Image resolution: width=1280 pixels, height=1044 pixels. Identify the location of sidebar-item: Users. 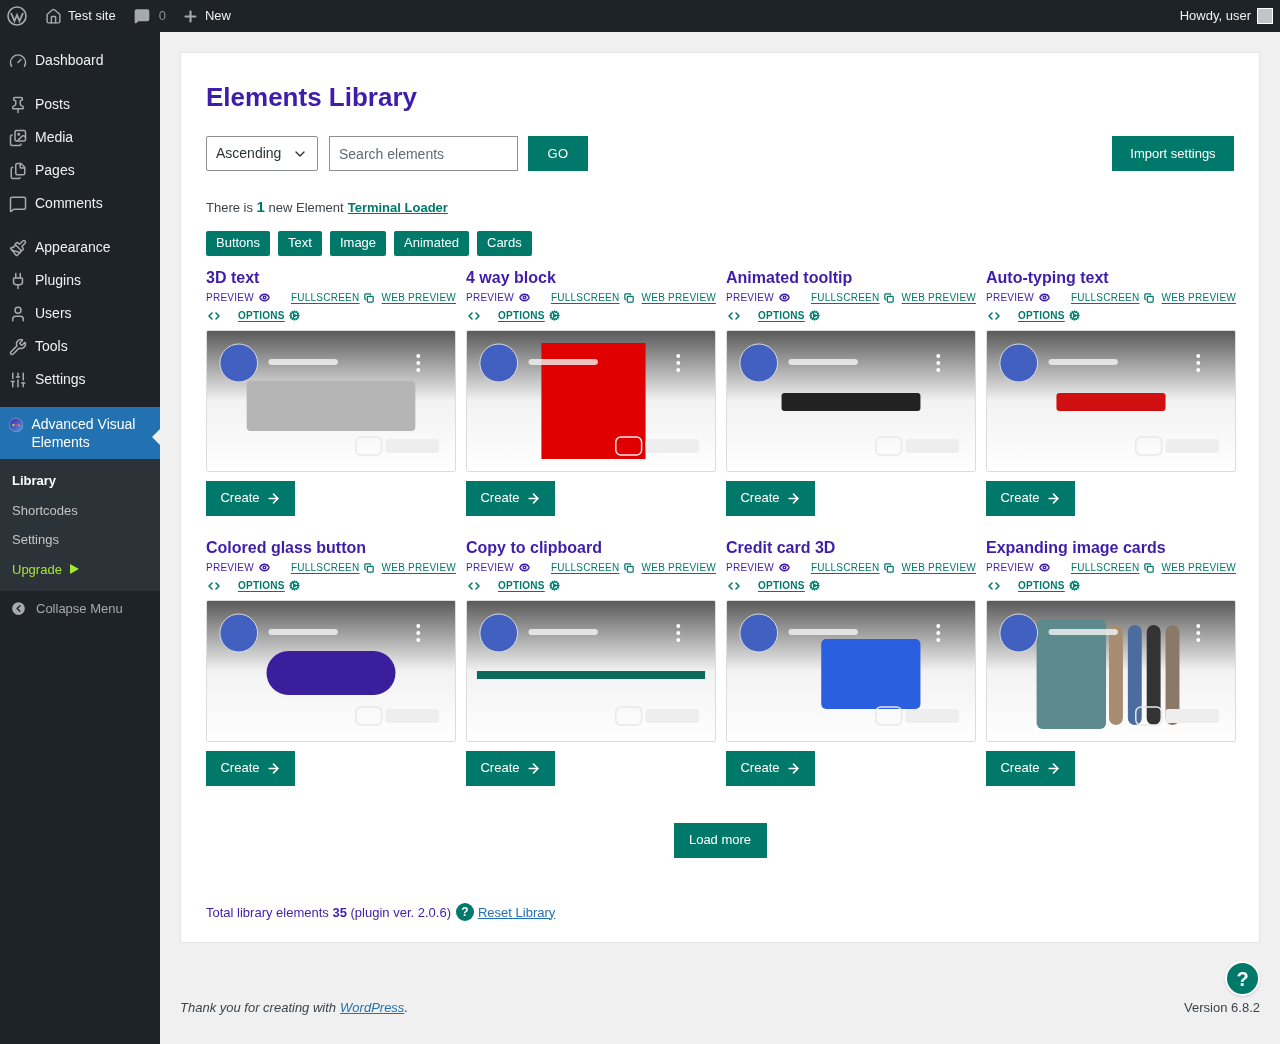
(80, 313).